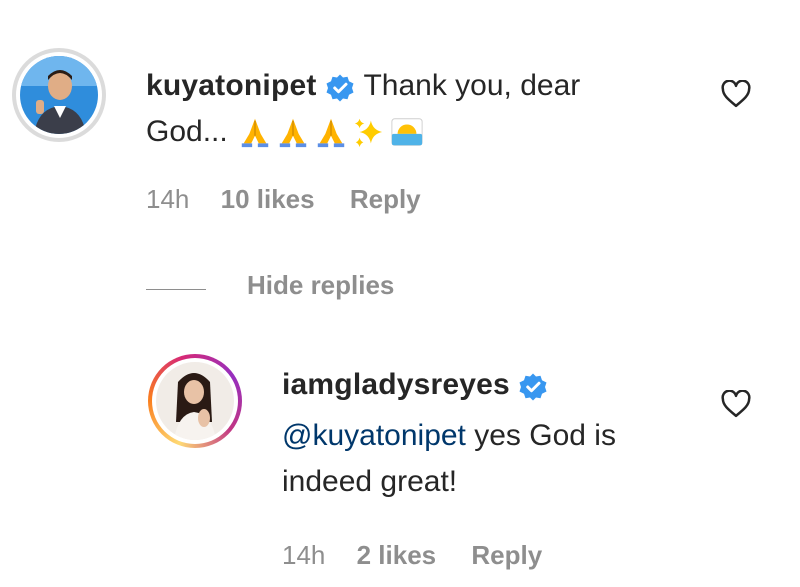 Image resolution: width=800 pixels, height=587 pixels. What do you see at coordinates (167, 199) in the screenshot?
I see `comment-1-time: 14h` at bounding box center [167, 199].